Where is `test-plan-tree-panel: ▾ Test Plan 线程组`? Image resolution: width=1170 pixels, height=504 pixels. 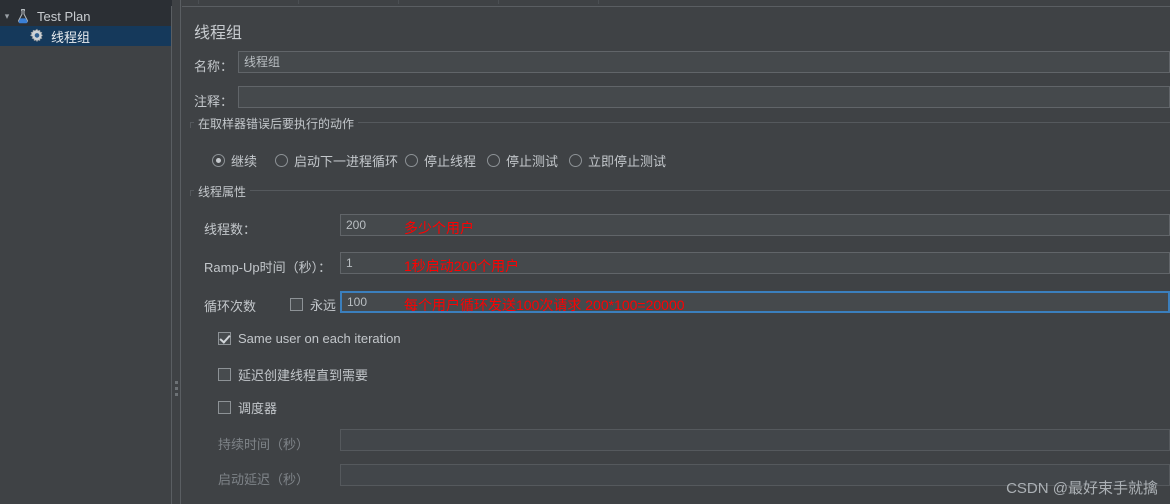
test-plan-tree-panel: ▾ Test Plan 线程组 is located at coordinates (86, 252).